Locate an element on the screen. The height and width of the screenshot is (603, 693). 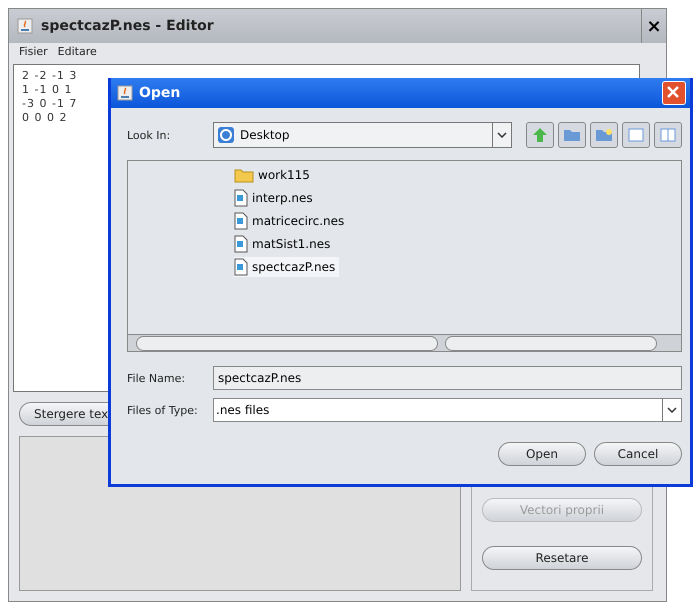
list-view-button is located at coordinates (636, 135).